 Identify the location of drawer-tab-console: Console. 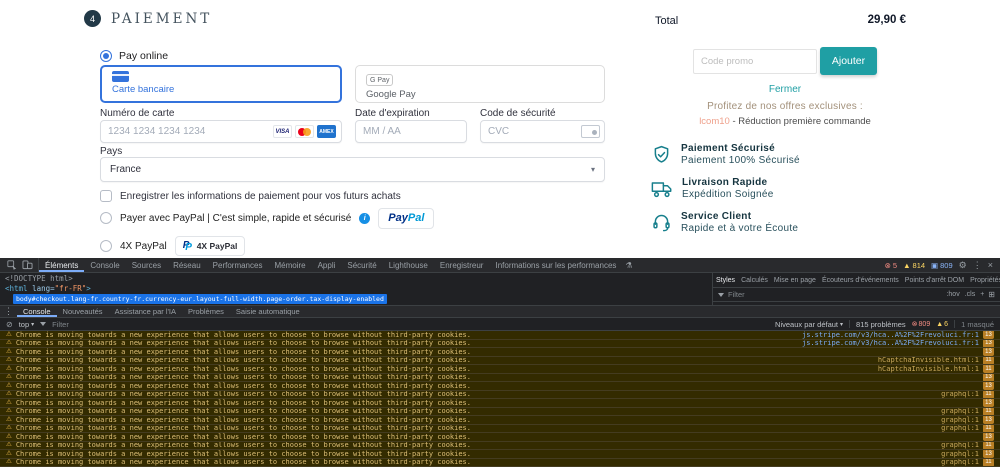
(37, 311).